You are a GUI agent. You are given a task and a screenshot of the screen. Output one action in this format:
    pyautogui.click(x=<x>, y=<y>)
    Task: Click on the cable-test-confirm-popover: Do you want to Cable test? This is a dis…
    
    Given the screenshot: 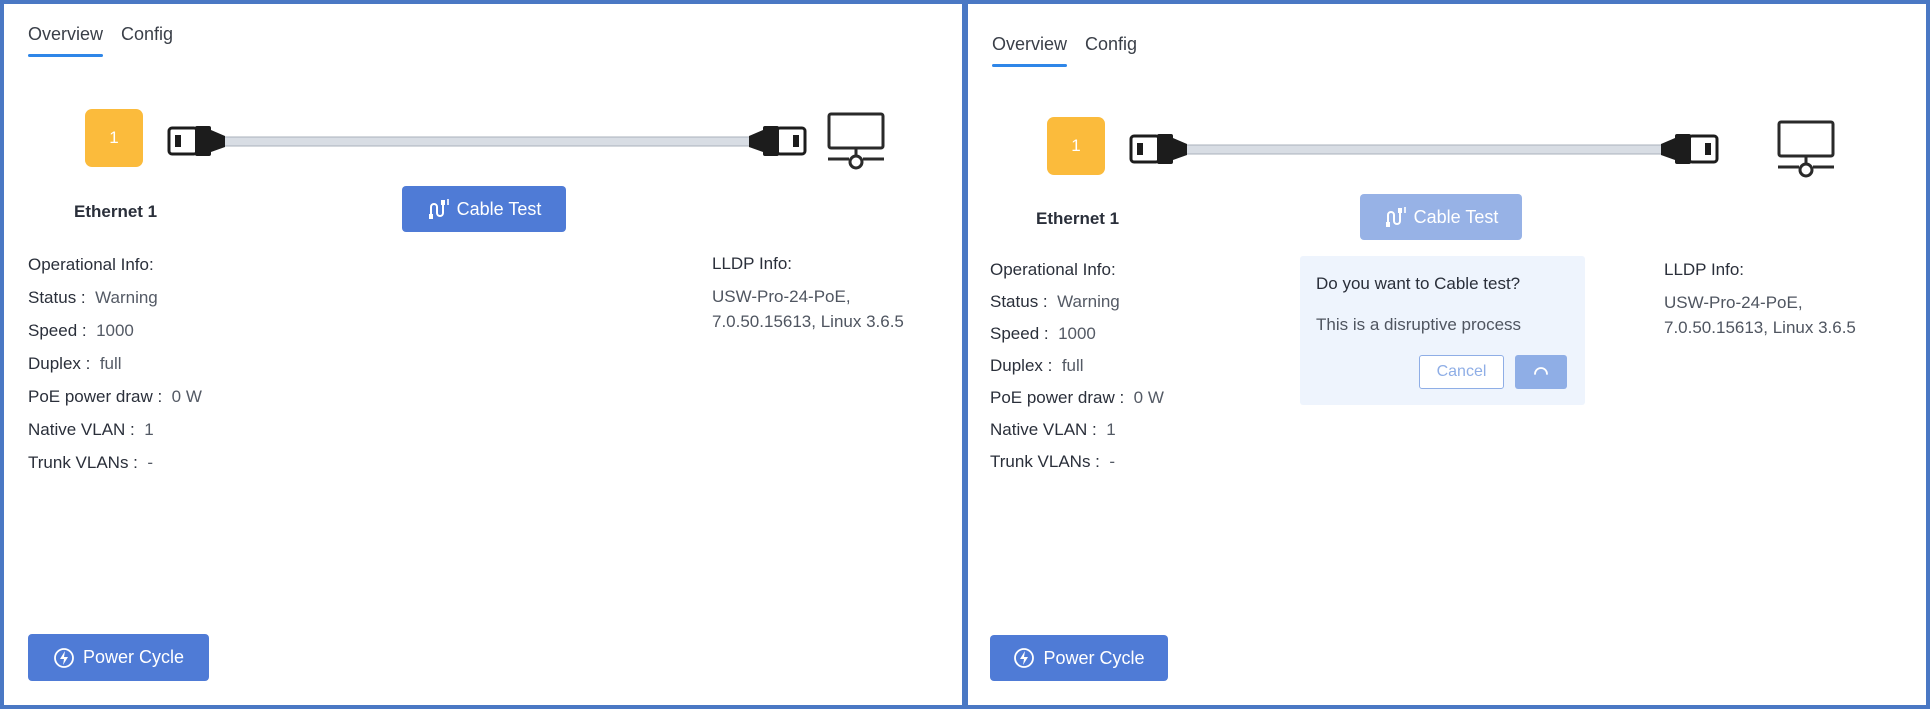 What is the action you would take?
    pyautogui.click(x=1442, y=330)
    